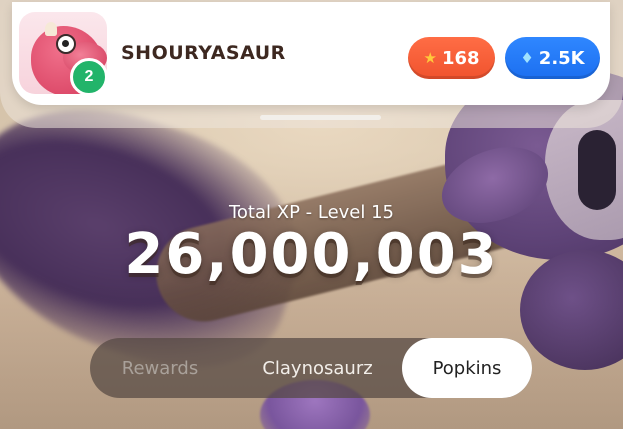 The width and height of the screenshot is (623, 429). I want to click on total-xp-value: 26,000,003, so click(311, 254).